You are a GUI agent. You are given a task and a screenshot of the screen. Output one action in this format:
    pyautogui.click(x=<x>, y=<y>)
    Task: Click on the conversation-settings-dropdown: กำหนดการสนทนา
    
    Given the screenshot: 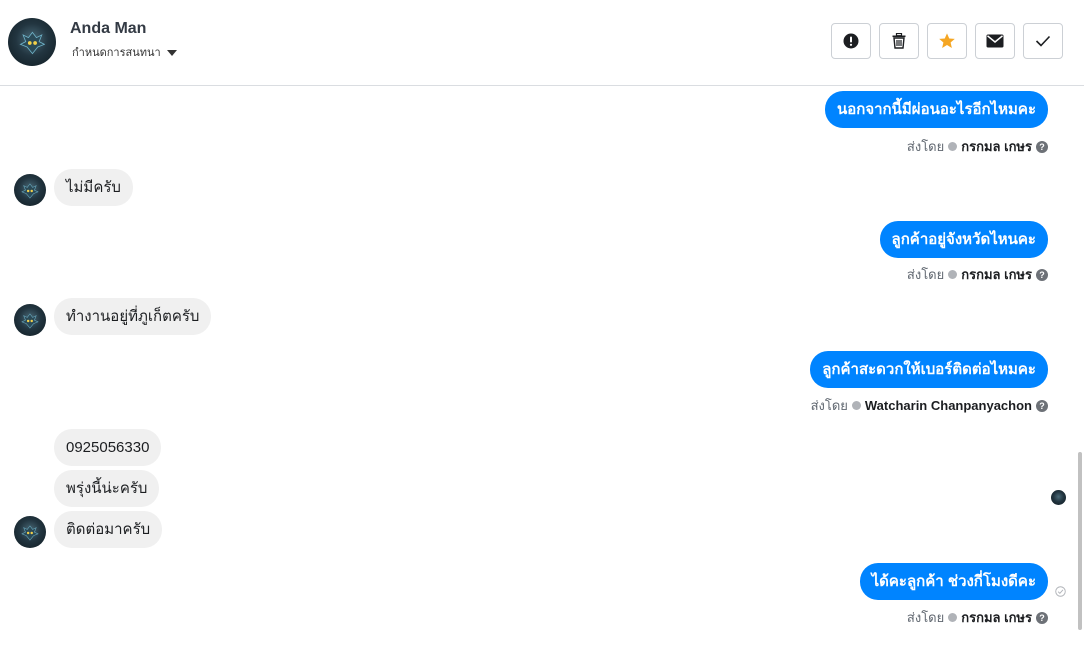 What is the action you would take?
    pyautogui.click(x=124, y=52)
    